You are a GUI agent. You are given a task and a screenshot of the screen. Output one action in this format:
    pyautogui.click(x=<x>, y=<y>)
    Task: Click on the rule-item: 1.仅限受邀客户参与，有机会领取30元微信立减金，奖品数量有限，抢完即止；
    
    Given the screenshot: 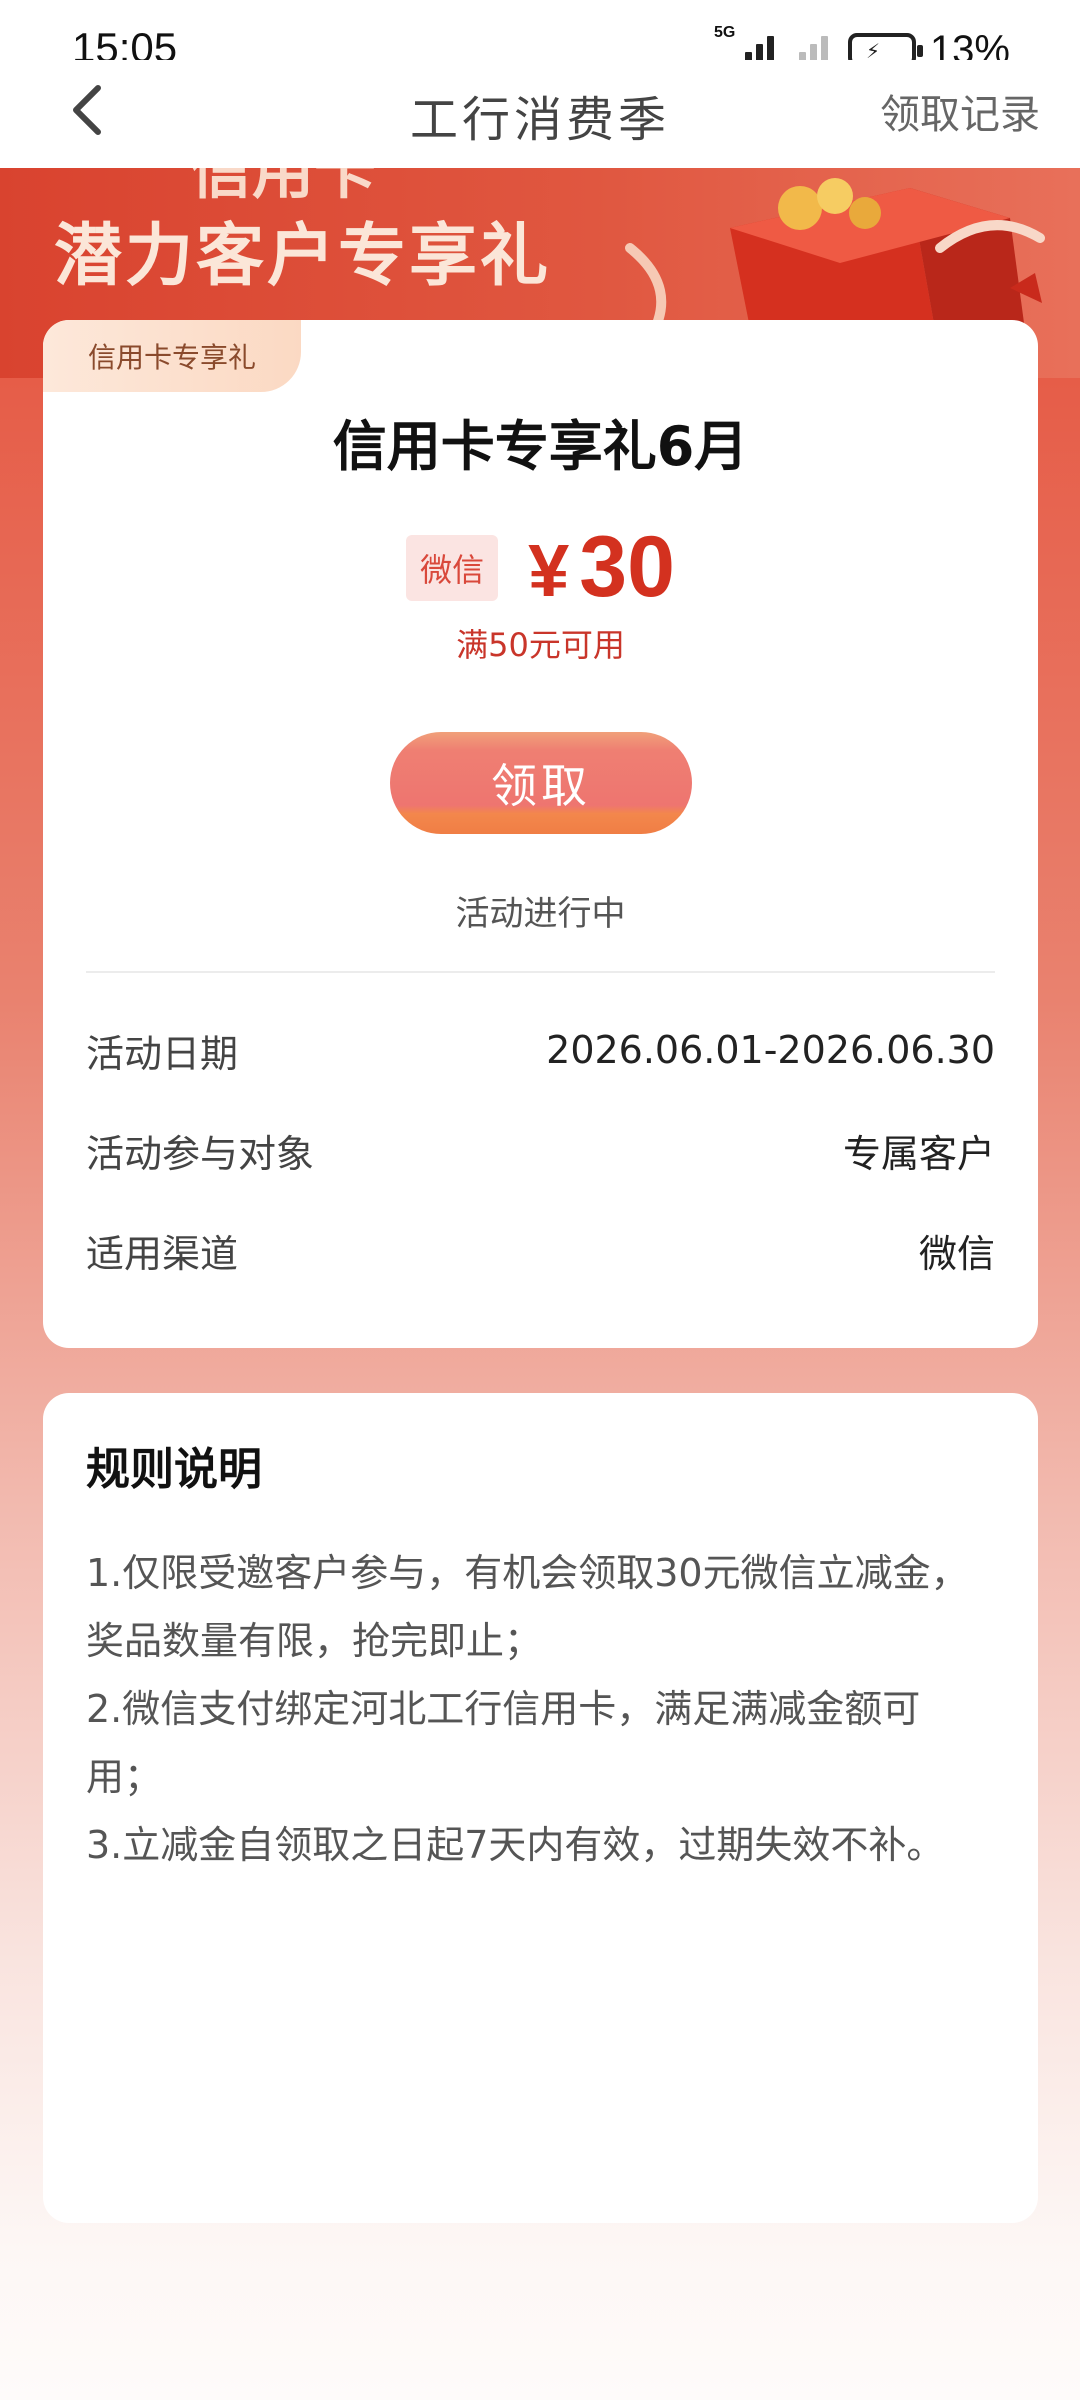 What is the action you would take?
    pyautogui.click(x=527, y=1607)
    